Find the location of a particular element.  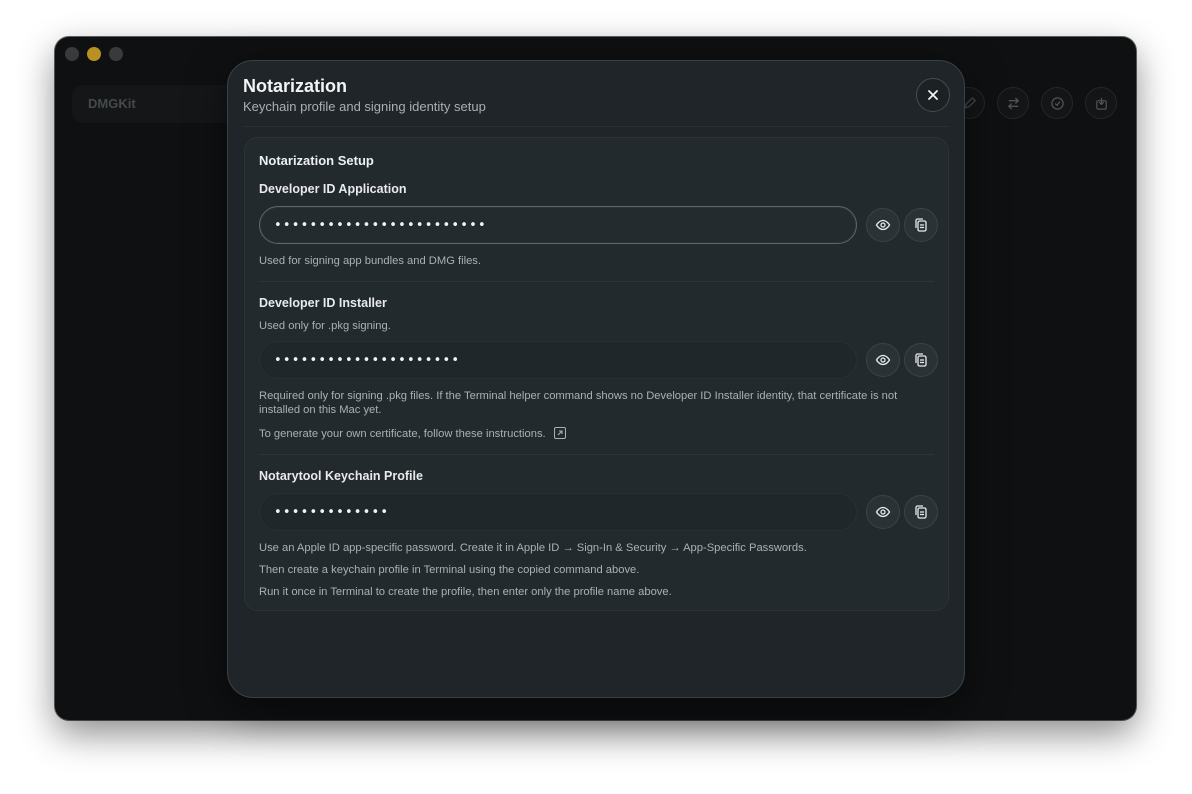

reveal-application-button is located at coordinates (883, 225).